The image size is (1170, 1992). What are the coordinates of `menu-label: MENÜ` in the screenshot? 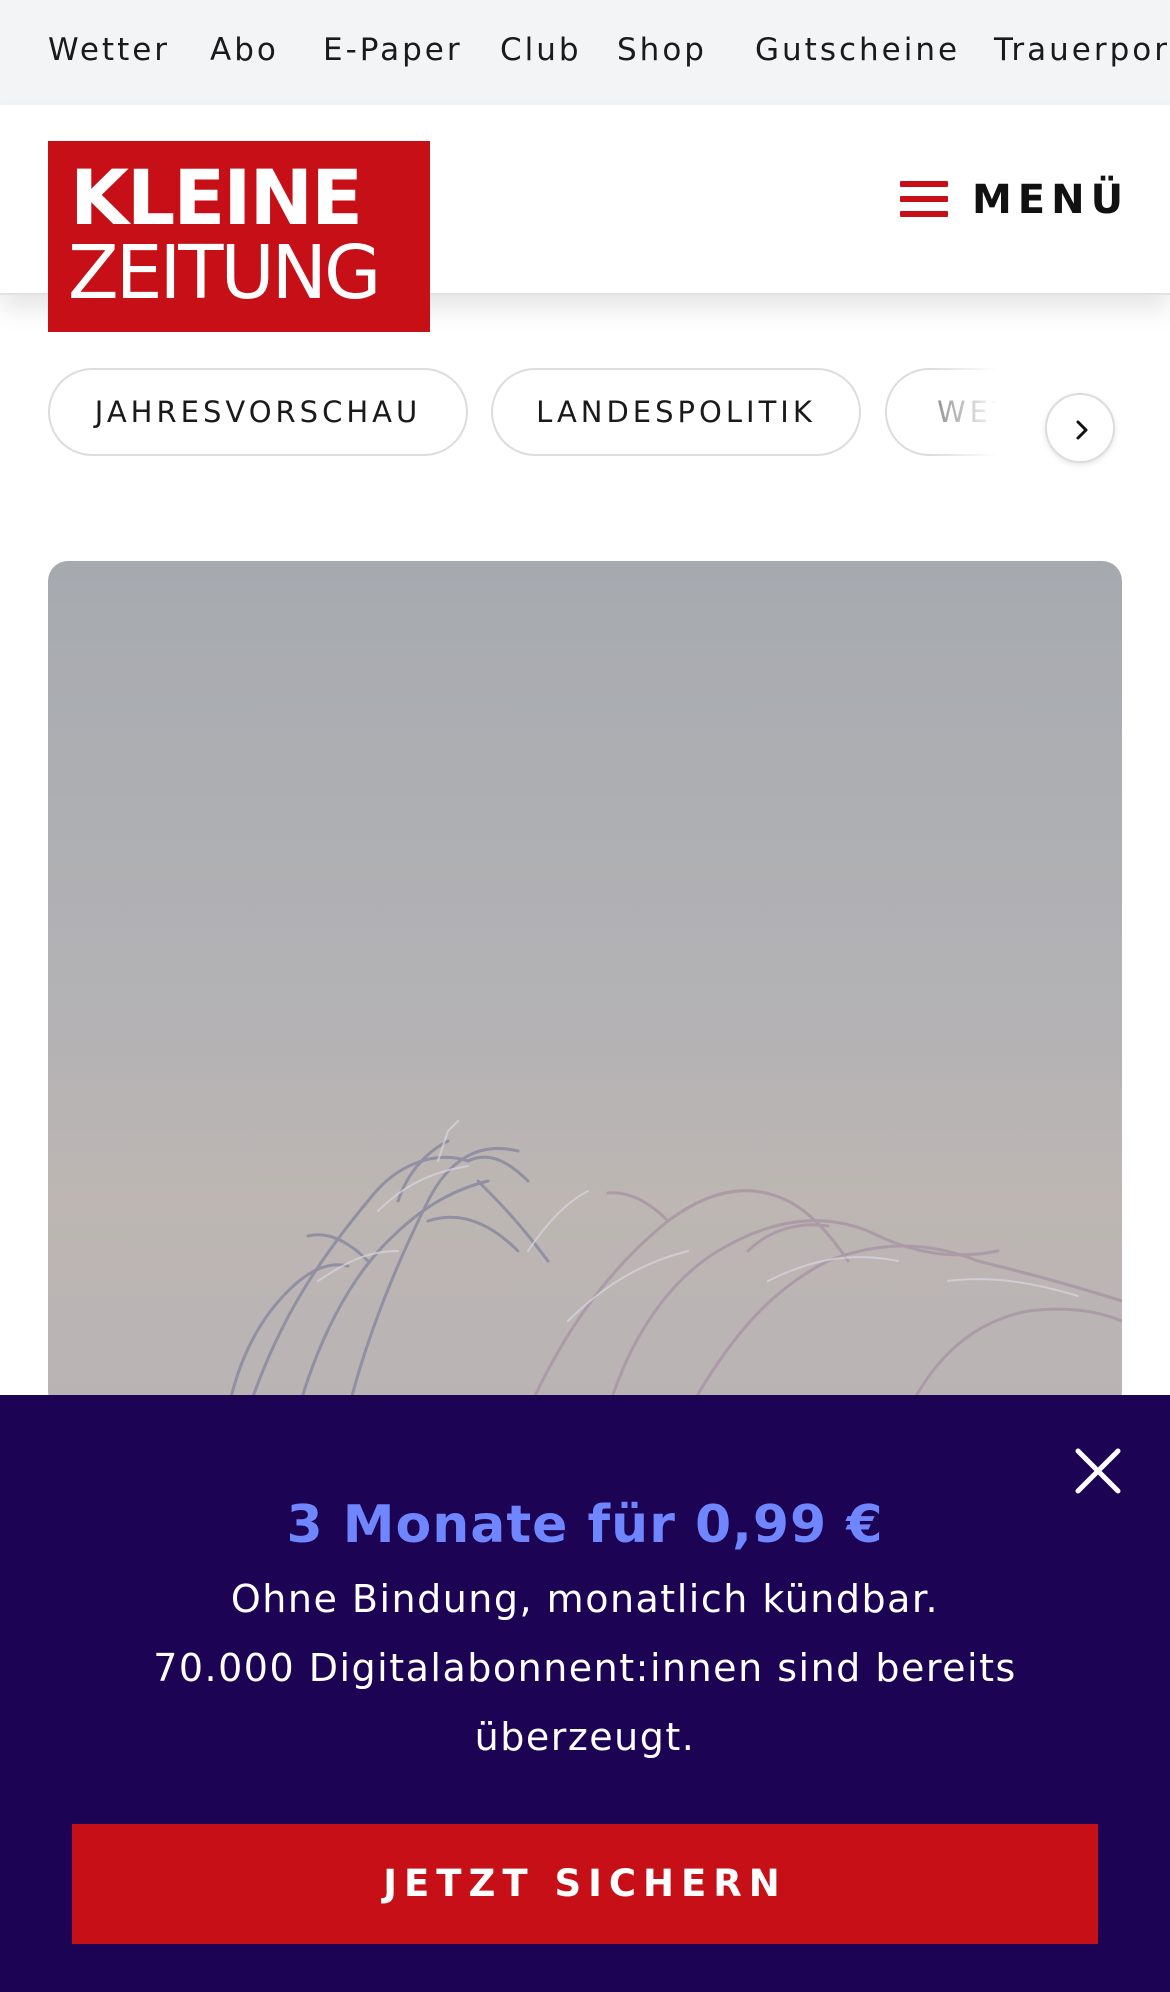 It's located at (1051, 200).